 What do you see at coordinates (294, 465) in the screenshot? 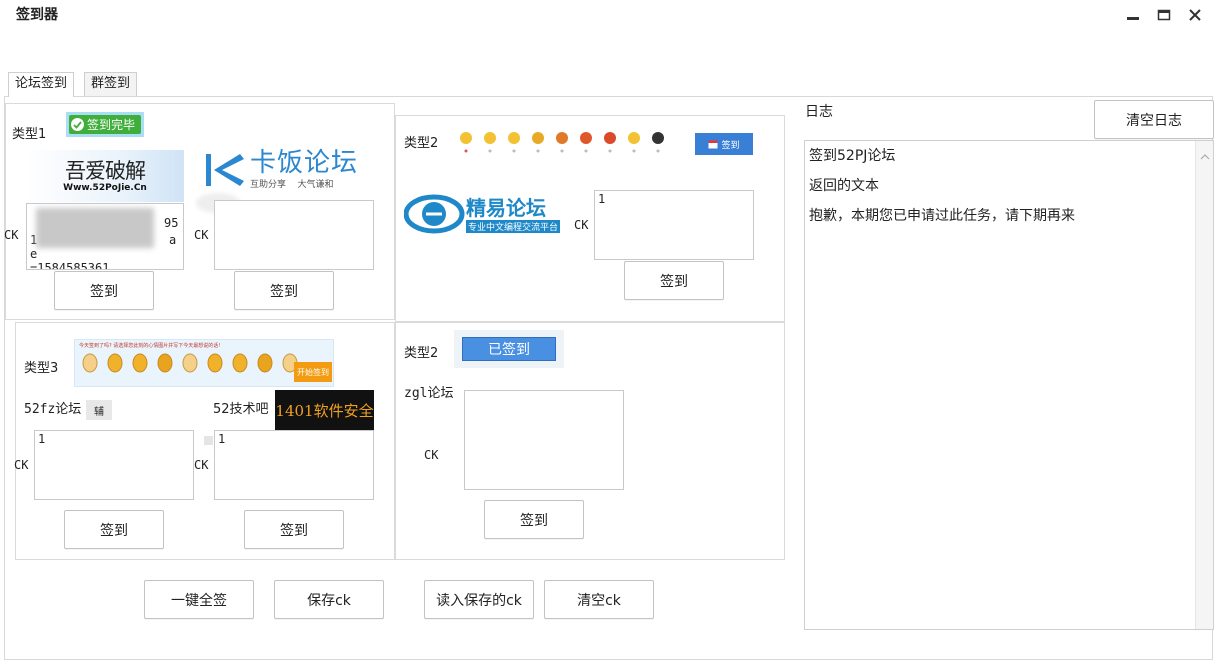
I see `52jsb-ck-input: 1` at bounding box center [294, 465].